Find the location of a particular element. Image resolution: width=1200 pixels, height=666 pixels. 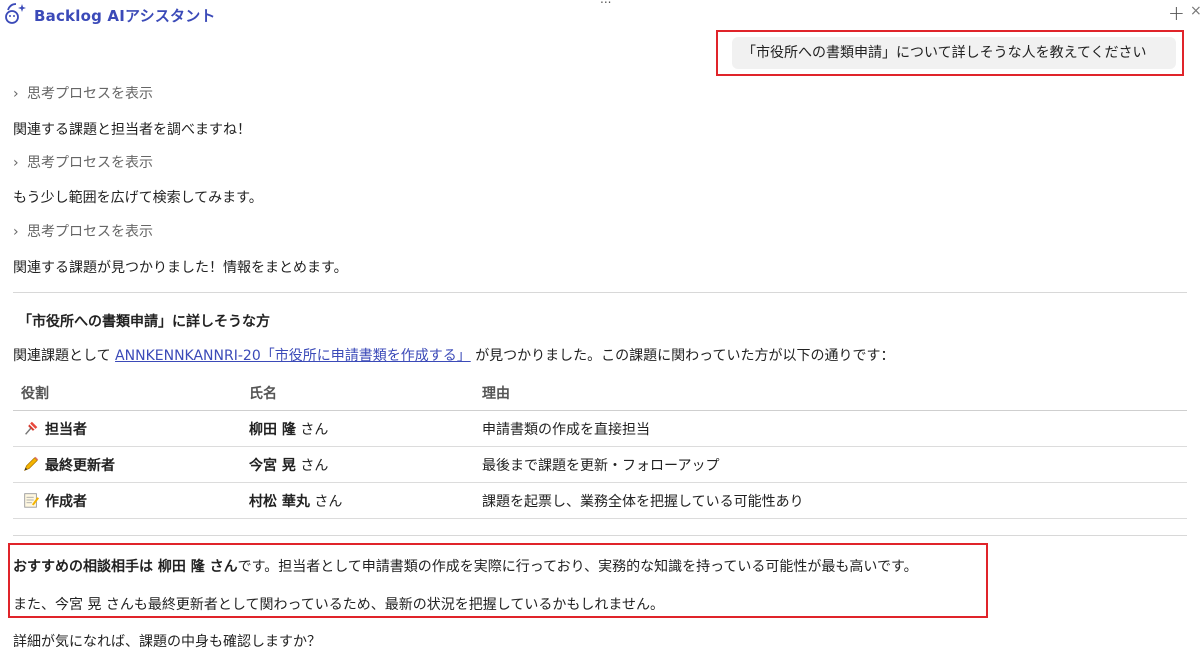

table-header-row: 役割 氏名 理由 is located at coordinates (600, 393).